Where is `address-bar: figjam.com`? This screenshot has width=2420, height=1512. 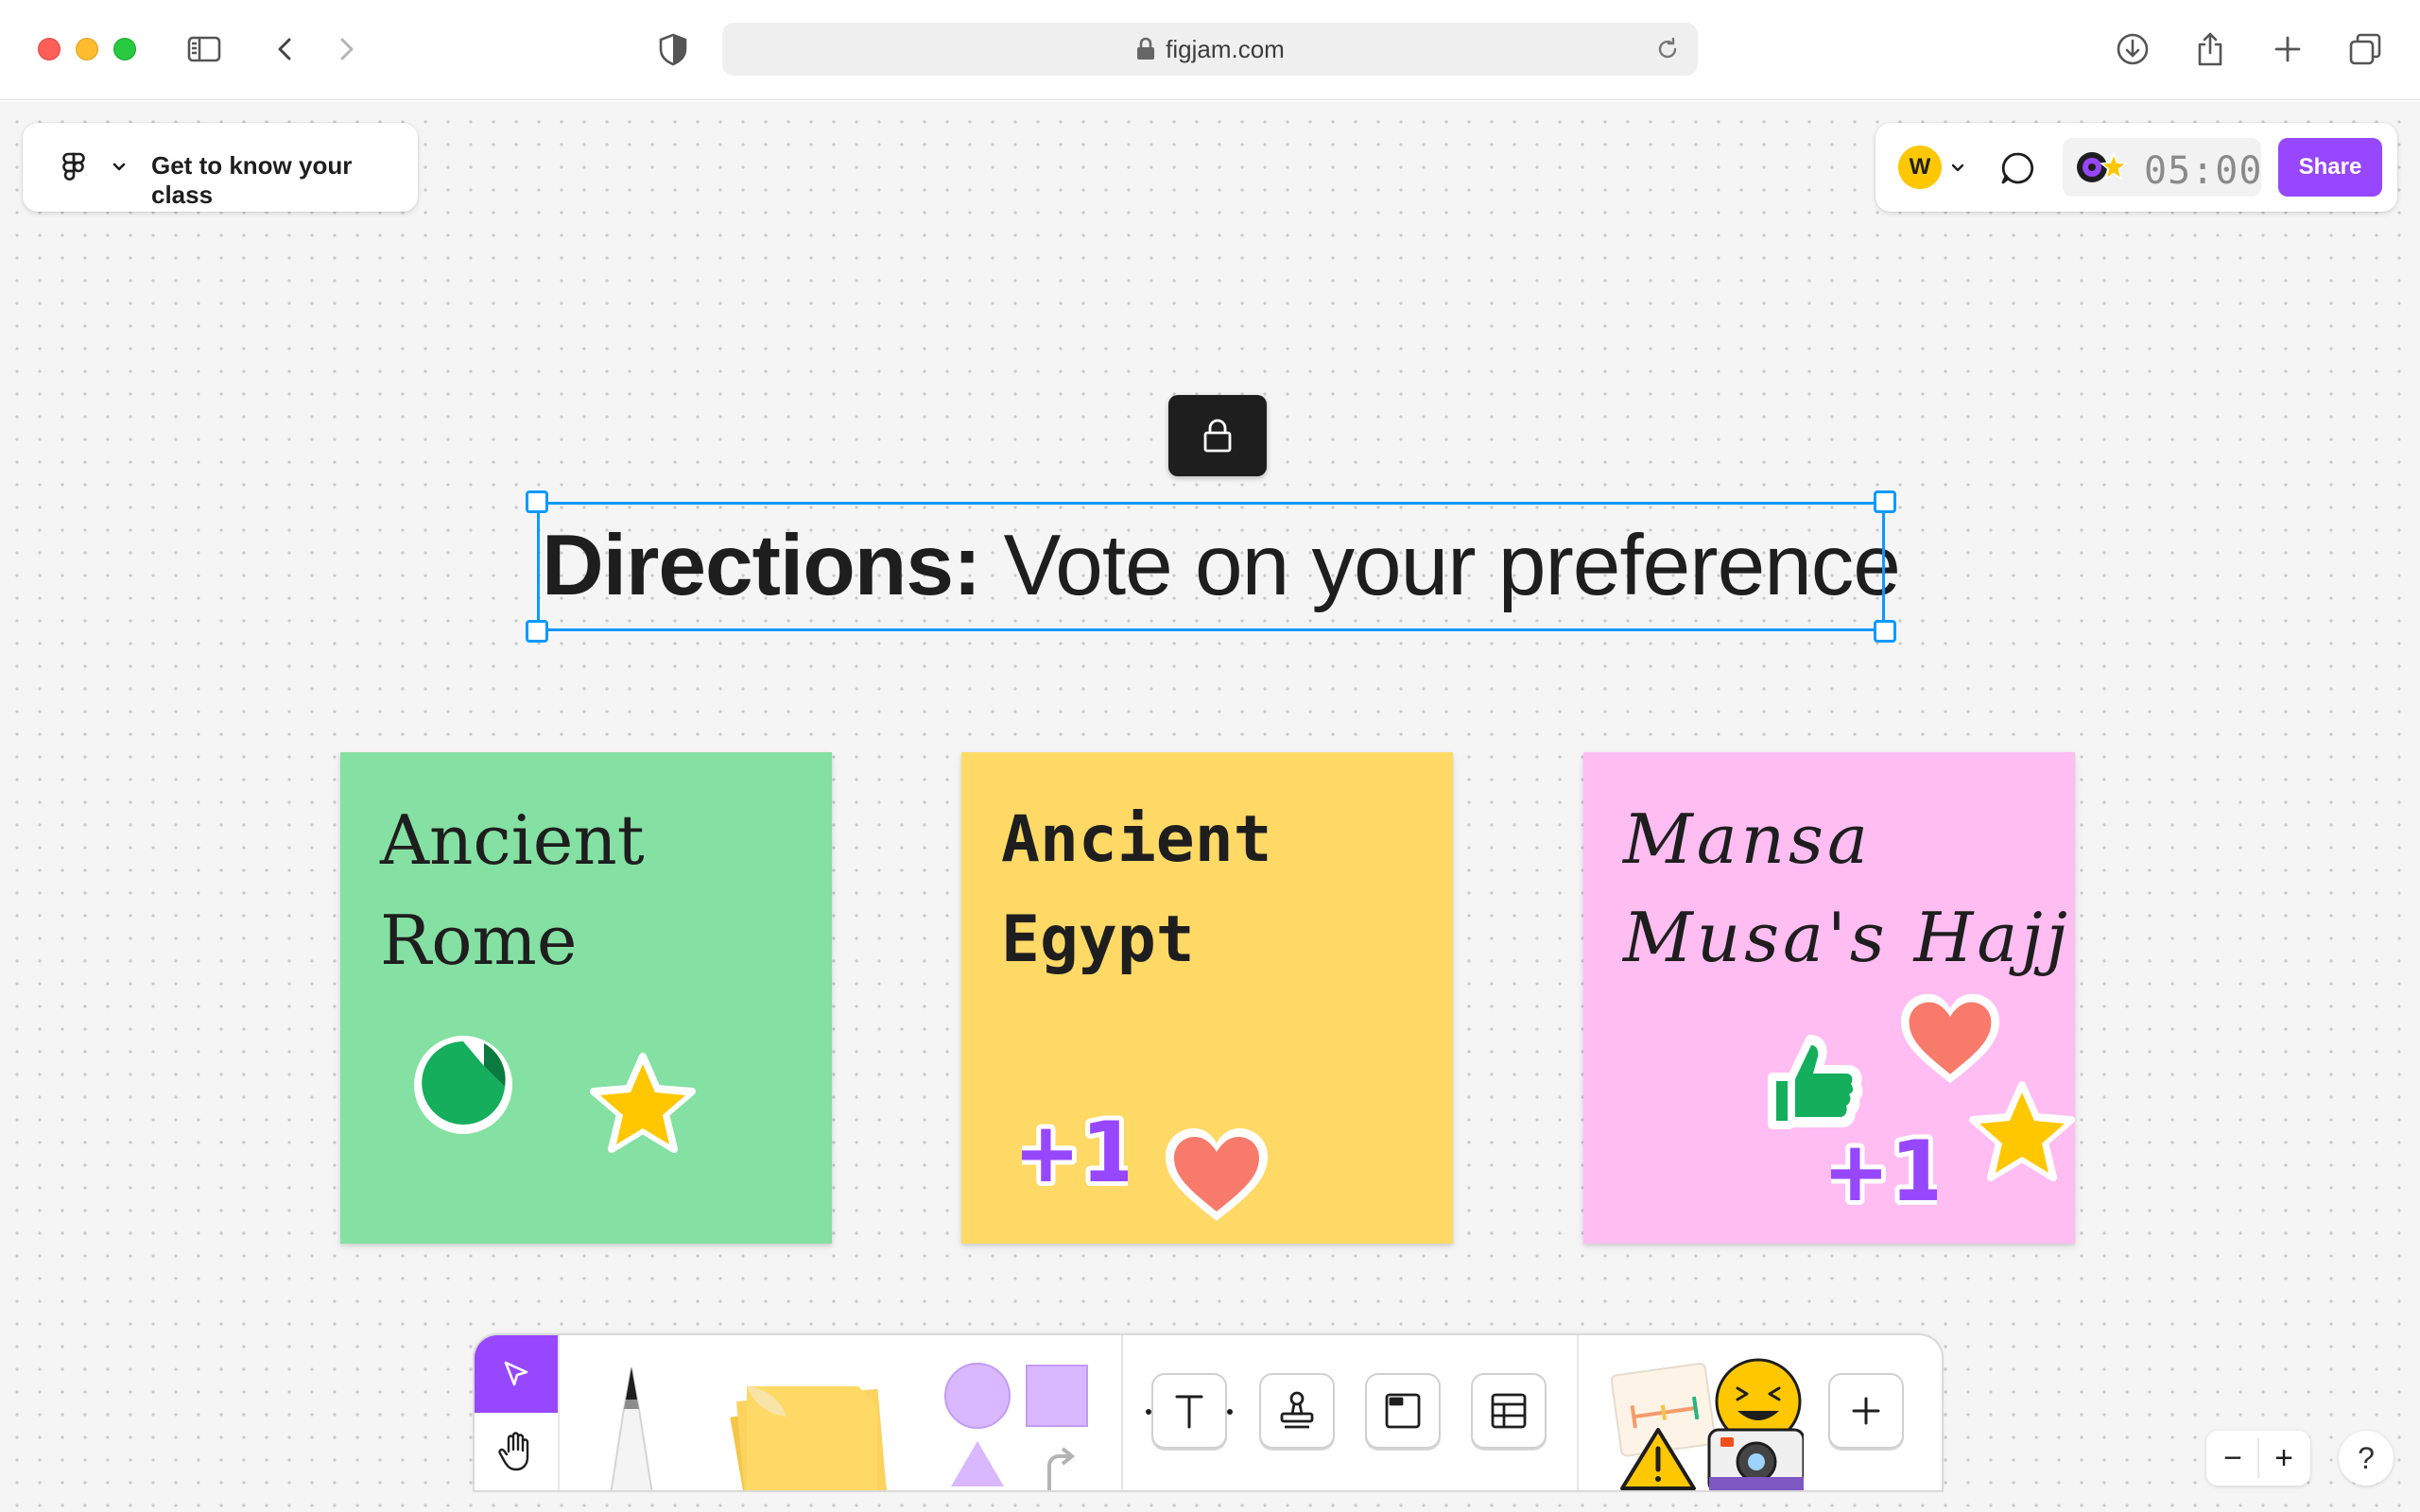 address-bar: figjam.com is located at coordinates (1210, 49).